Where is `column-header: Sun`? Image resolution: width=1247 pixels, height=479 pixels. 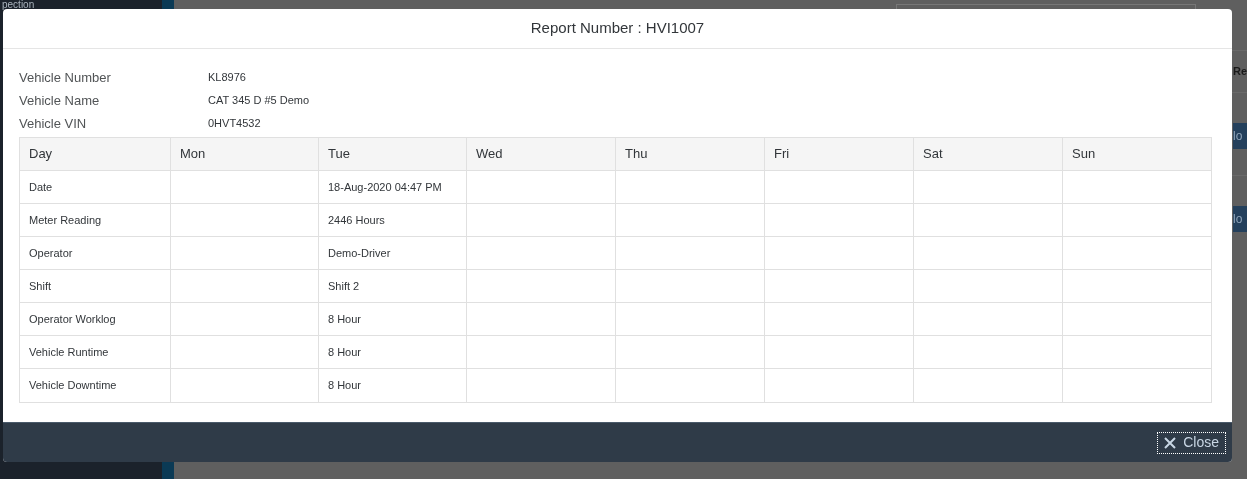 column-header: Sun is located at coordinates (1136, 154).